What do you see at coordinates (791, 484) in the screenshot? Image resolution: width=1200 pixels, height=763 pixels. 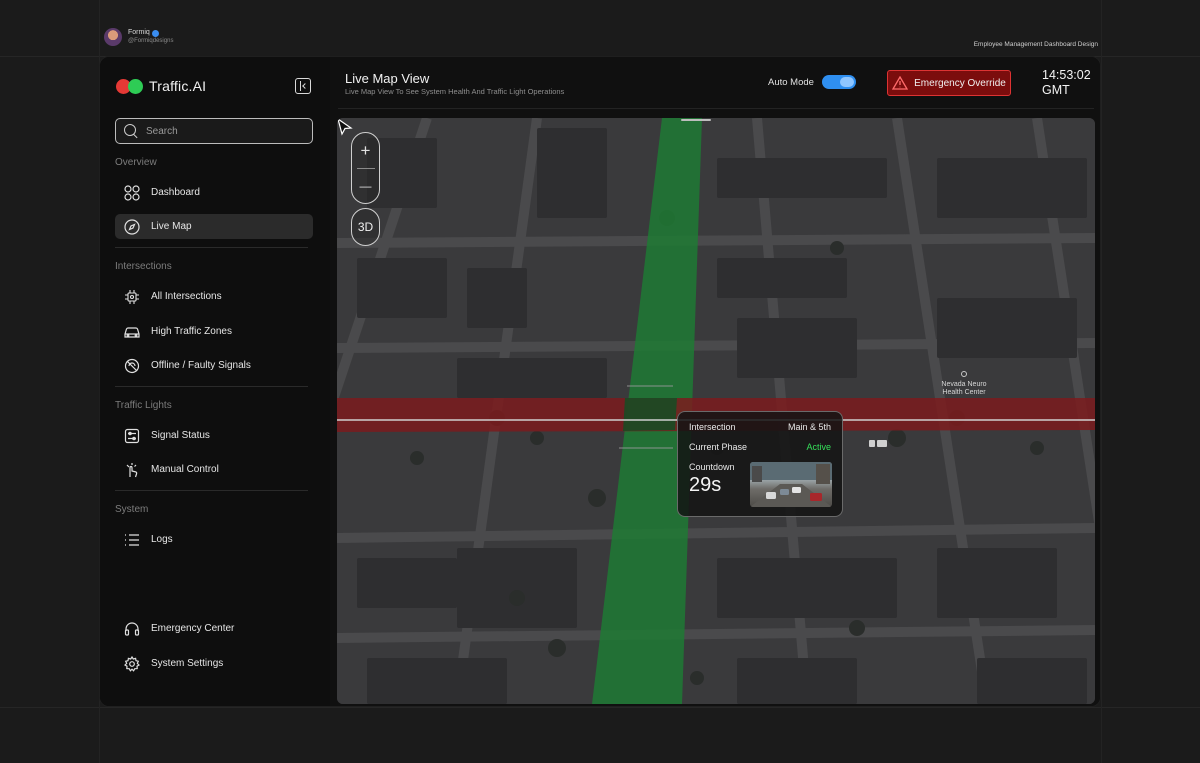 I see `camera-feed-thumbnail` at bounding box center [791, 484].